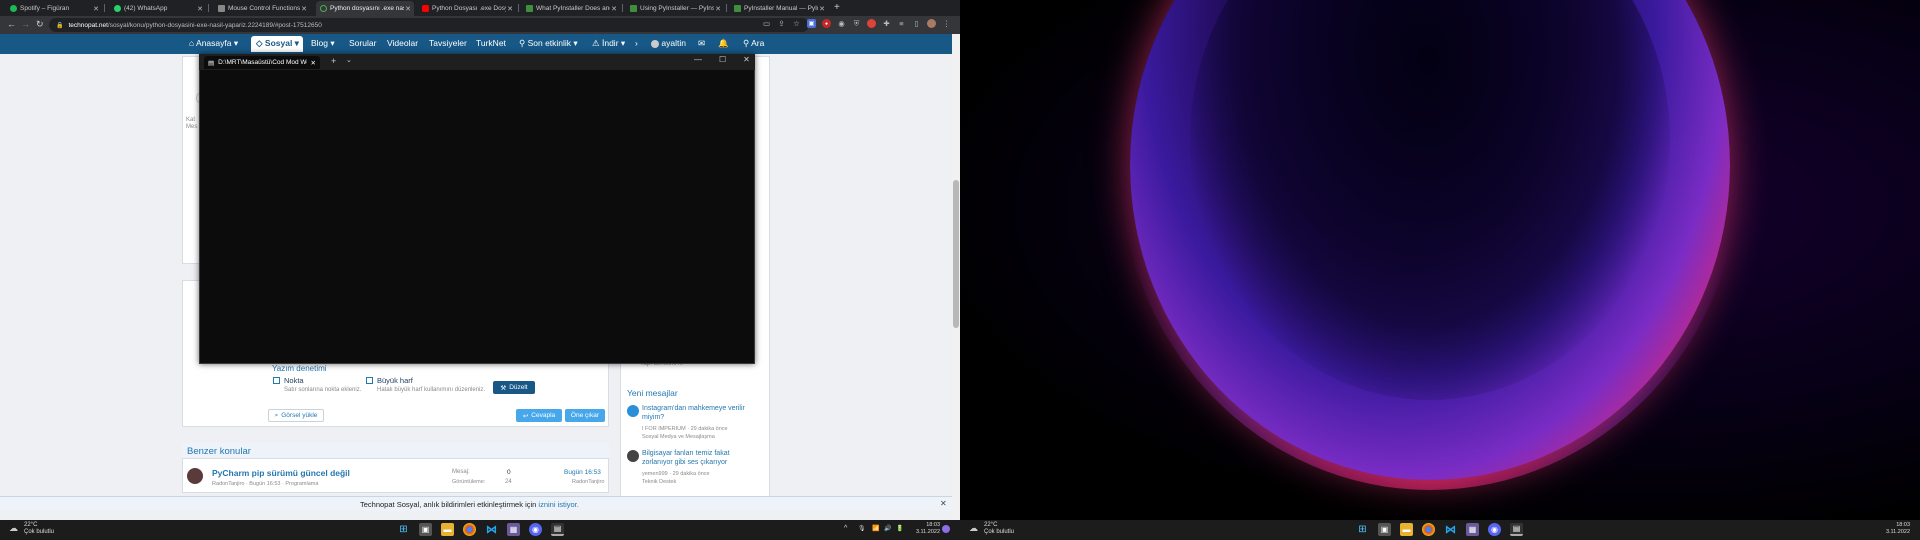 The height and width of the screenshot is (540, 1920). Describe the element at coordinates (193, 43) in the screenshot. I see `home-icon: ⌂` at that location.